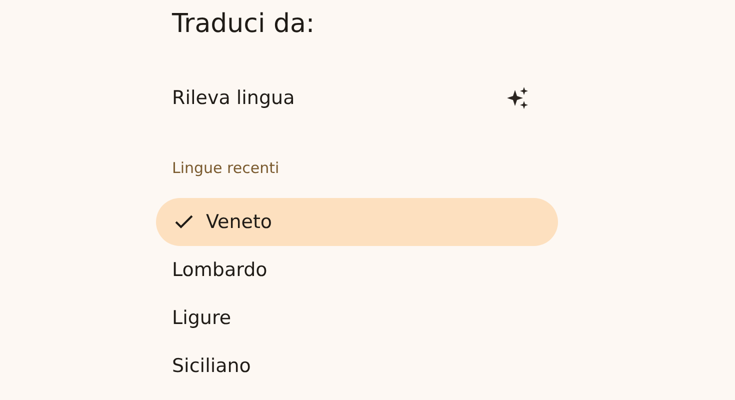 The width and height of the screenshot is (735, 400). Describe the element at coordinates (357, 222) in the screenshot. I see `language-item: Veneto` at that location.